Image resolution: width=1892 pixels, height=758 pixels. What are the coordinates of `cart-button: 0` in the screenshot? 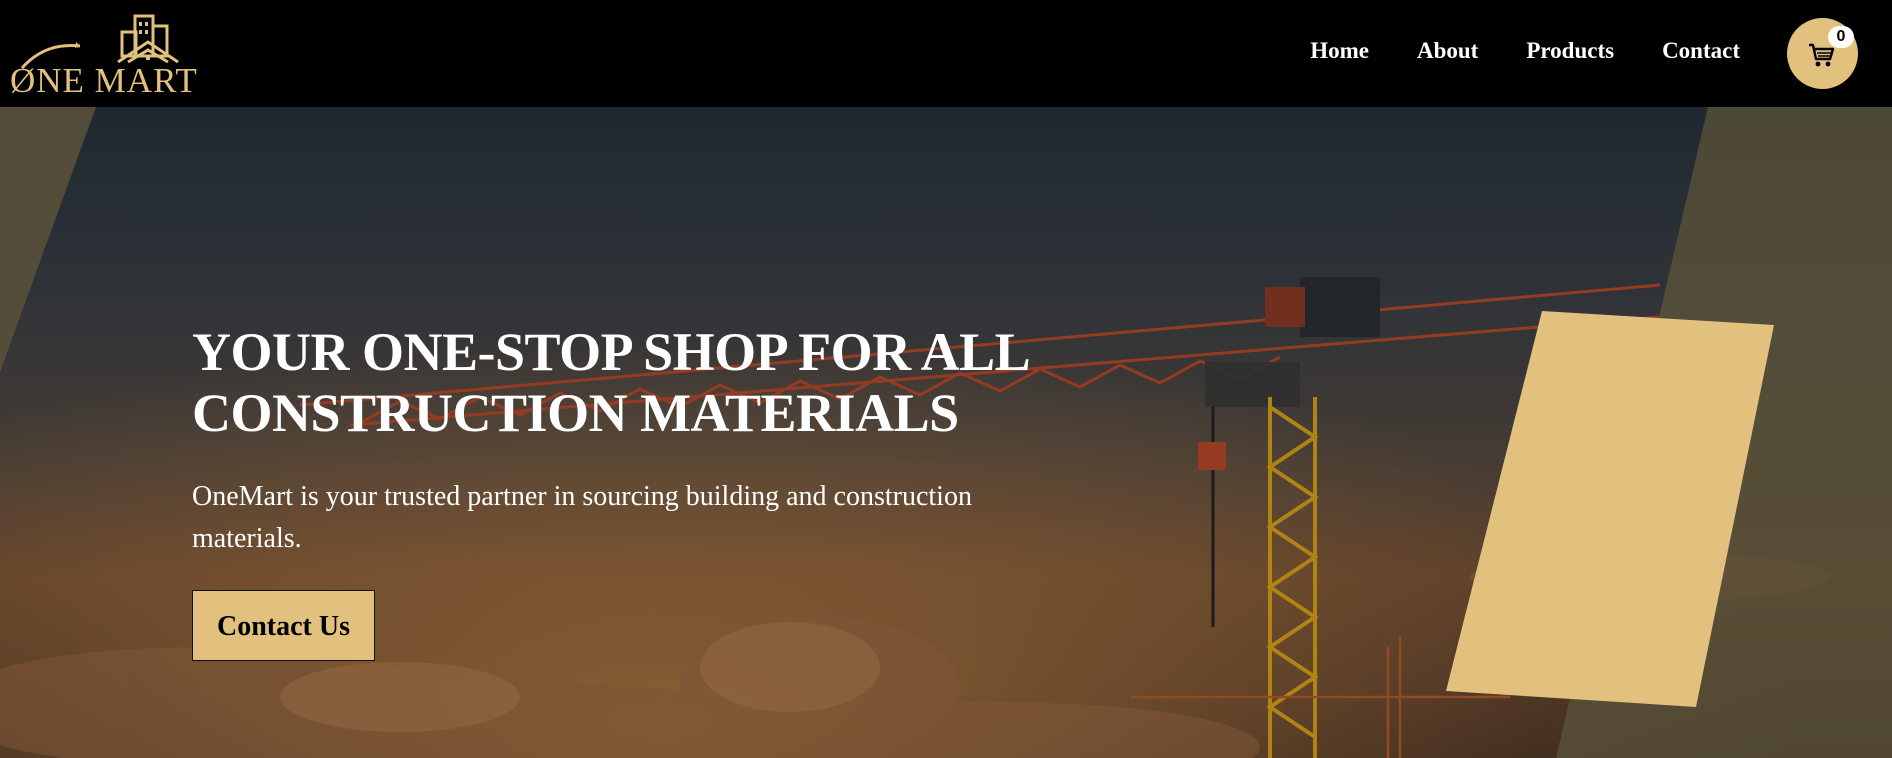 It's located at (1822, 53).